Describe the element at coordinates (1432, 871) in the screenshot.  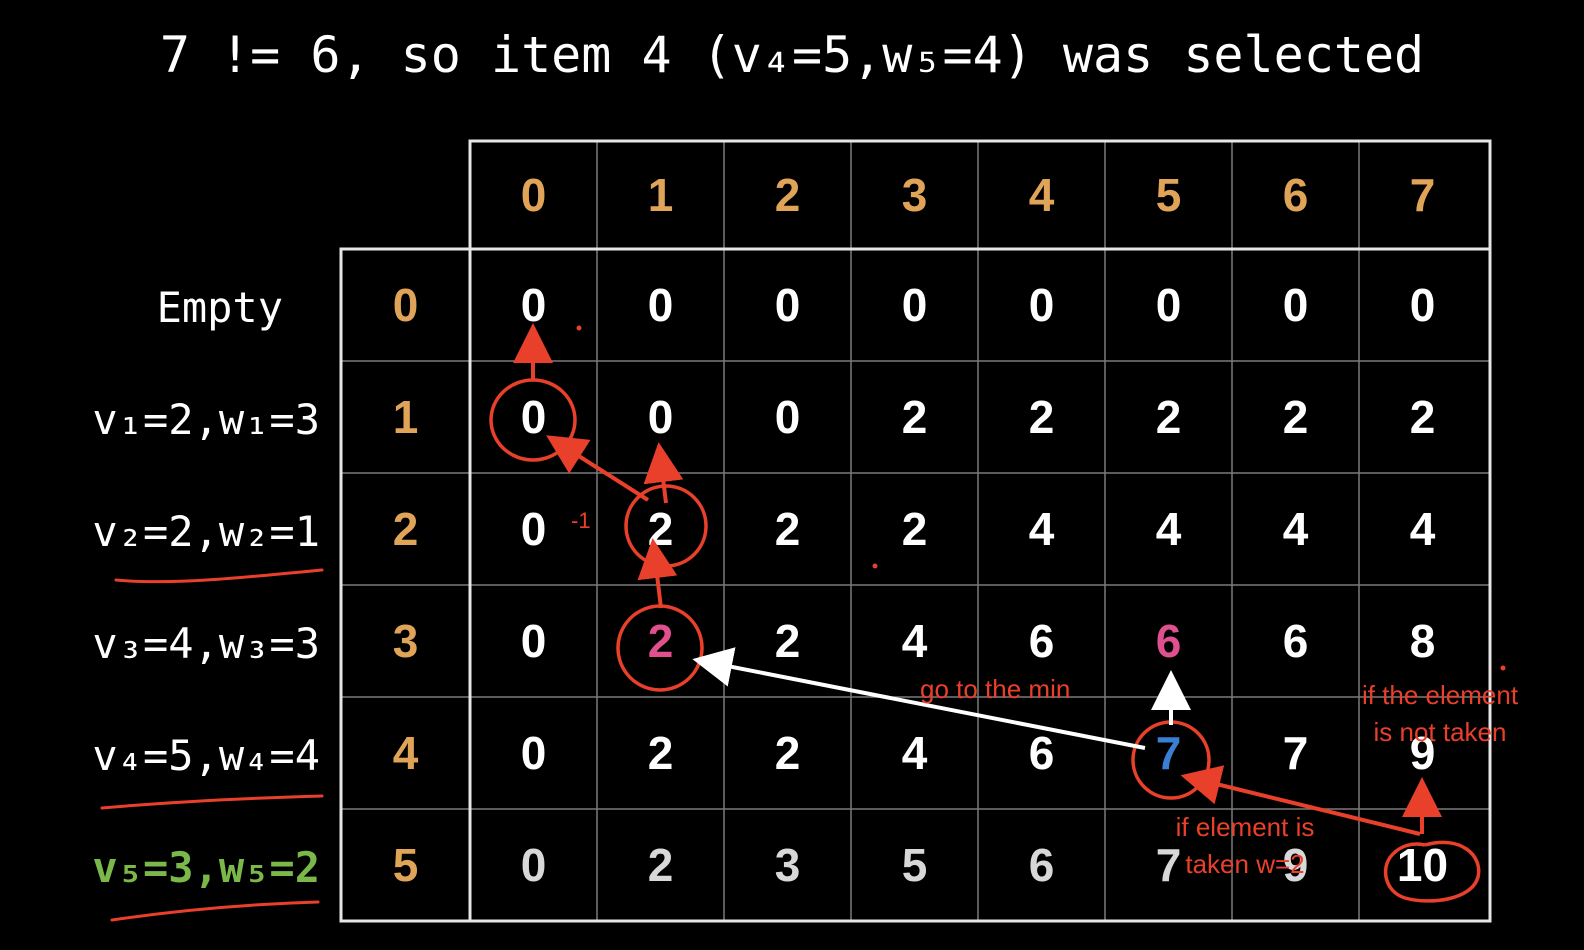
I see `circle-r5-c7` at that location.